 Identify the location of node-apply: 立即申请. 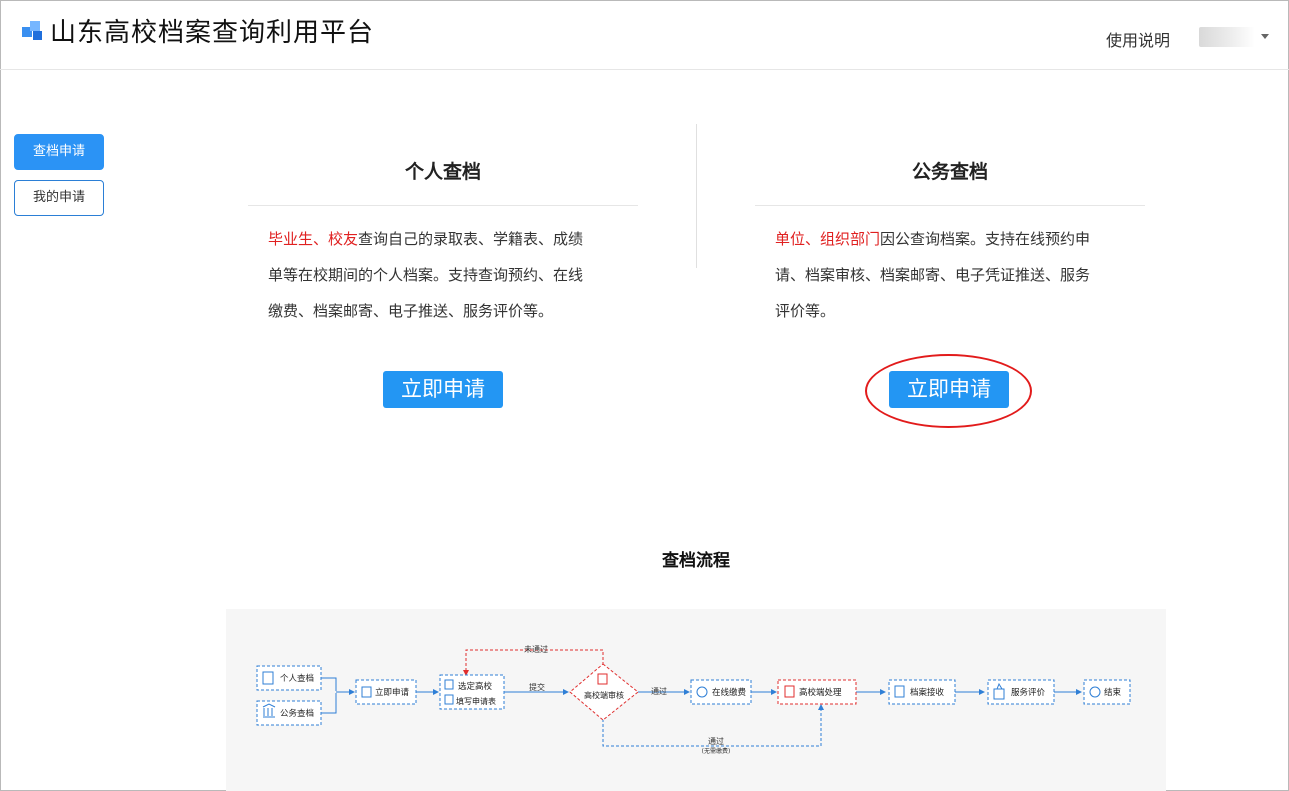
(386, 692).